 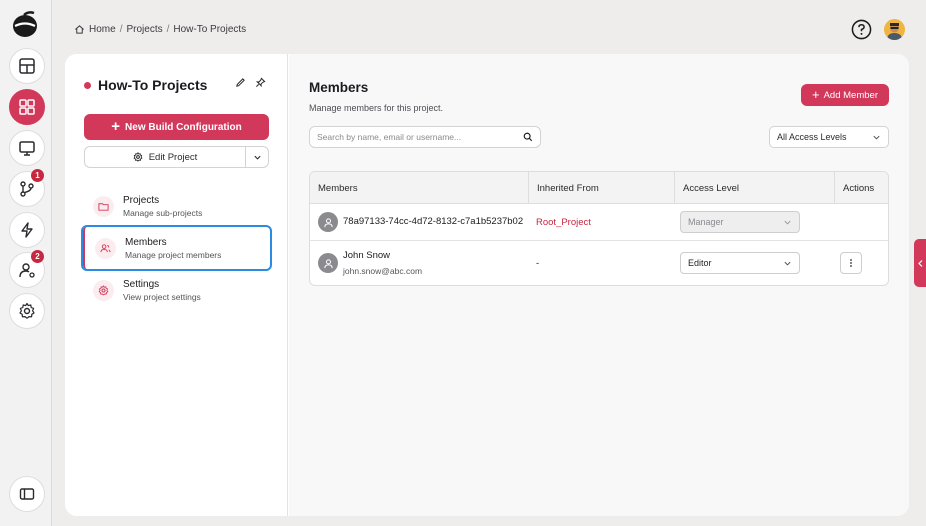 I want to click on rail-collapse-button, so click(x=27, y=494).